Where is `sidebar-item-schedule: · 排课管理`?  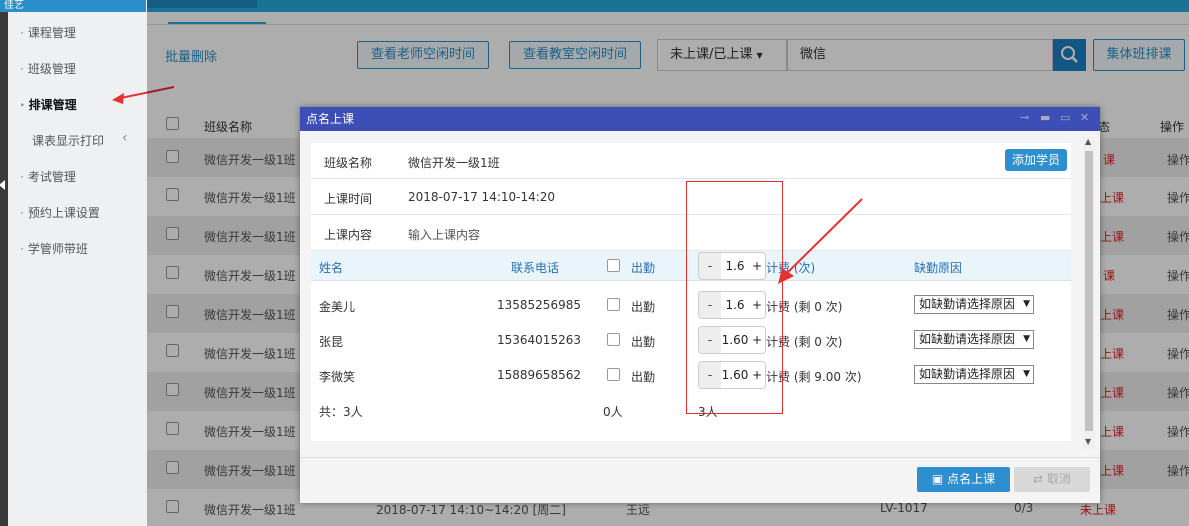
sidebar-item-schedule: · 排课管理 is located at coordinates (48, 104).